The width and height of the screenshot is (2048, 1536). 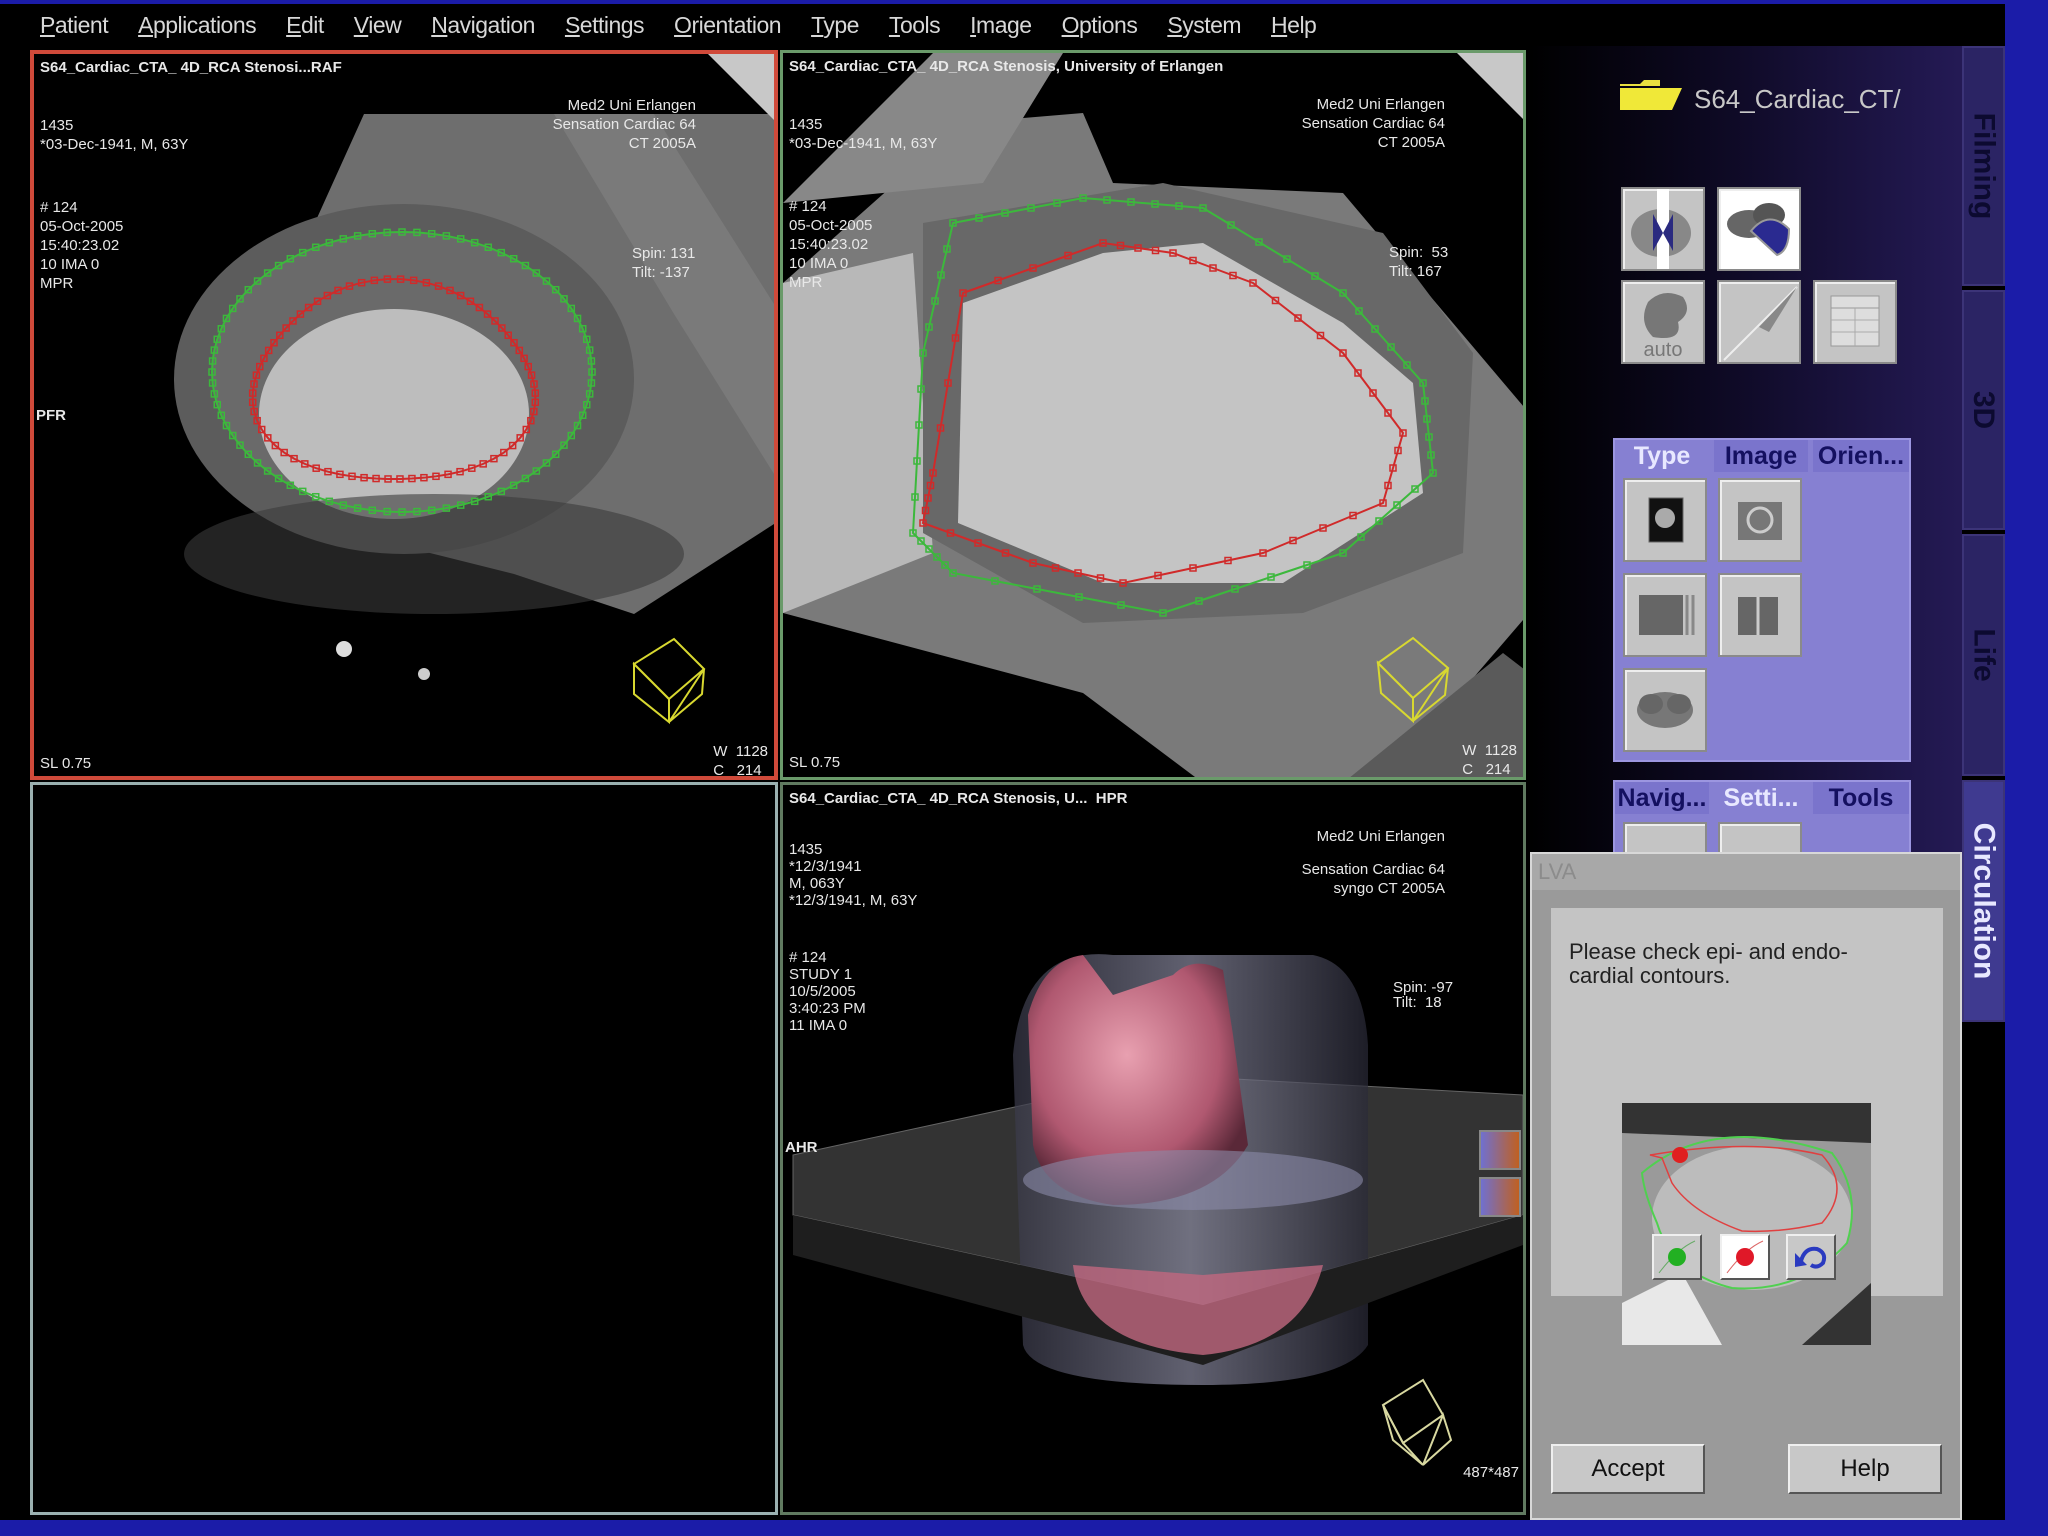 I want to click on menu-image: Image, so click(x=1001, y=25).